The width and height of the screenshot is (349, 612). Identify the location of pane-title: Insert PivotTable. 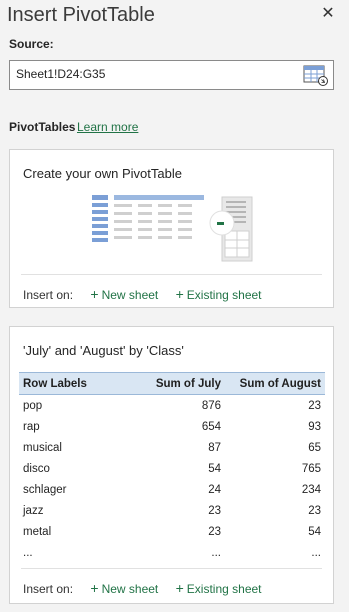
(81, 15).